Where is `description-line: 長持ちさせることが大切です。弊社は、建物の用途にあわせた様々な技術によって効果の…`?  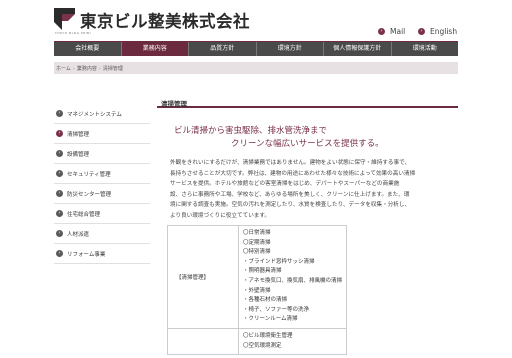
description-line: 長持ちさせることが大切です。弊社は、建物の用途にあわせた様々な技術によって効果の… is located at coordinates (293, 173).